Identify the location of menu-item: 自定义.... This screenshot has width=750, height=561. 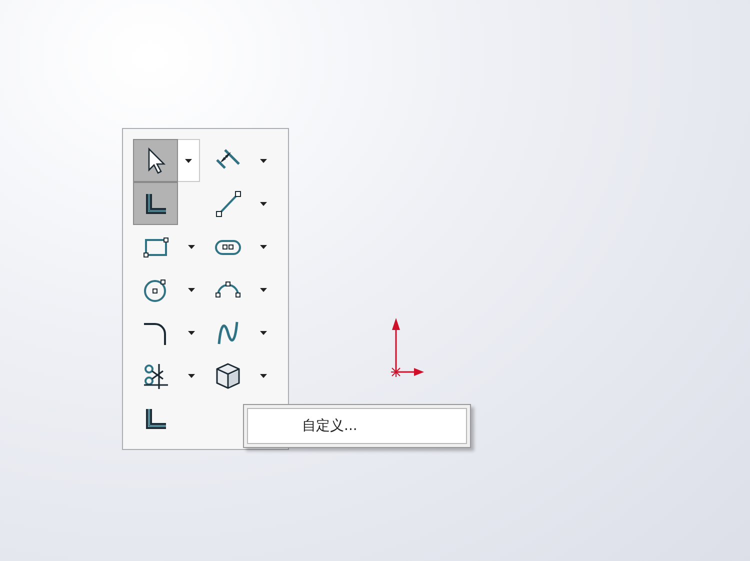
(357, 426).